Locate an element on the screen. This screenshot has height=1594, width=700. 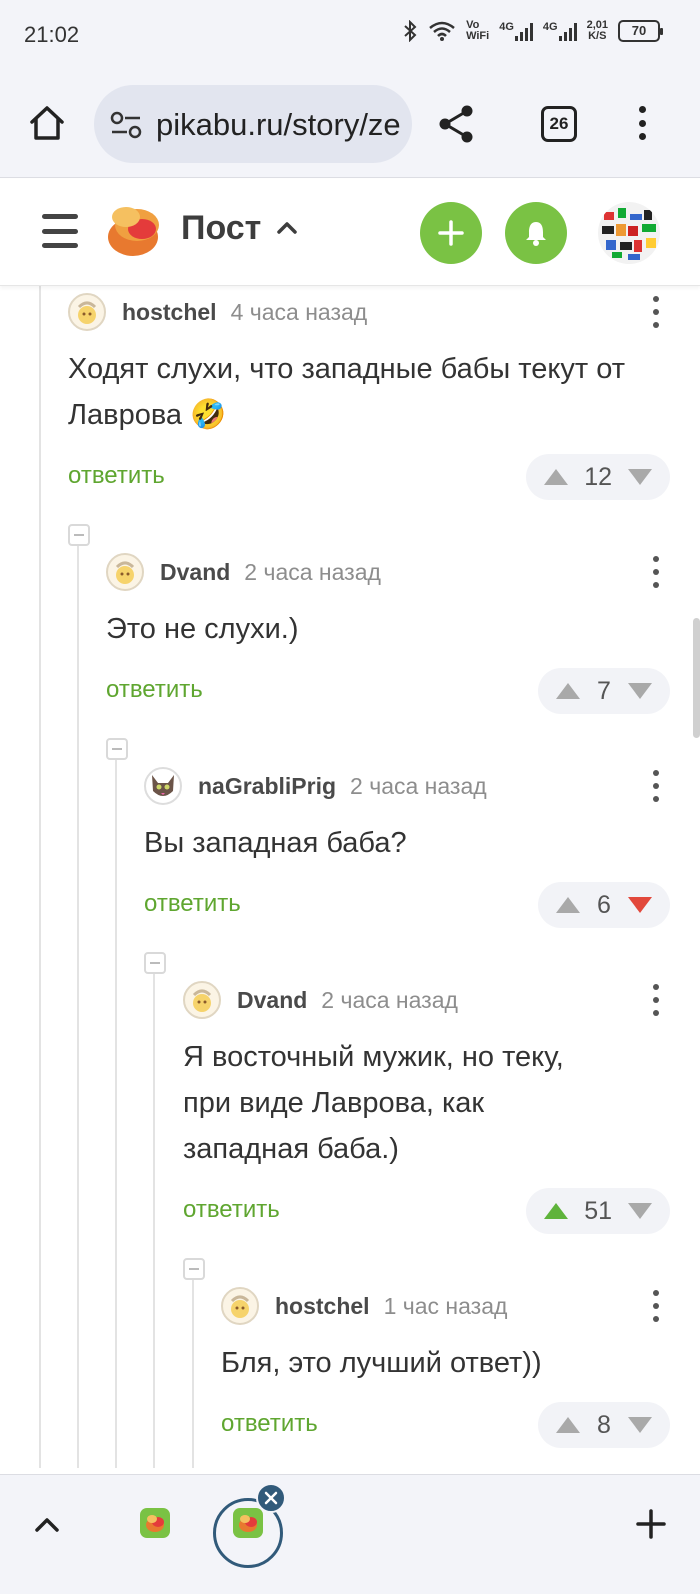
pikabu-logo is located at coordinates (133, 231).